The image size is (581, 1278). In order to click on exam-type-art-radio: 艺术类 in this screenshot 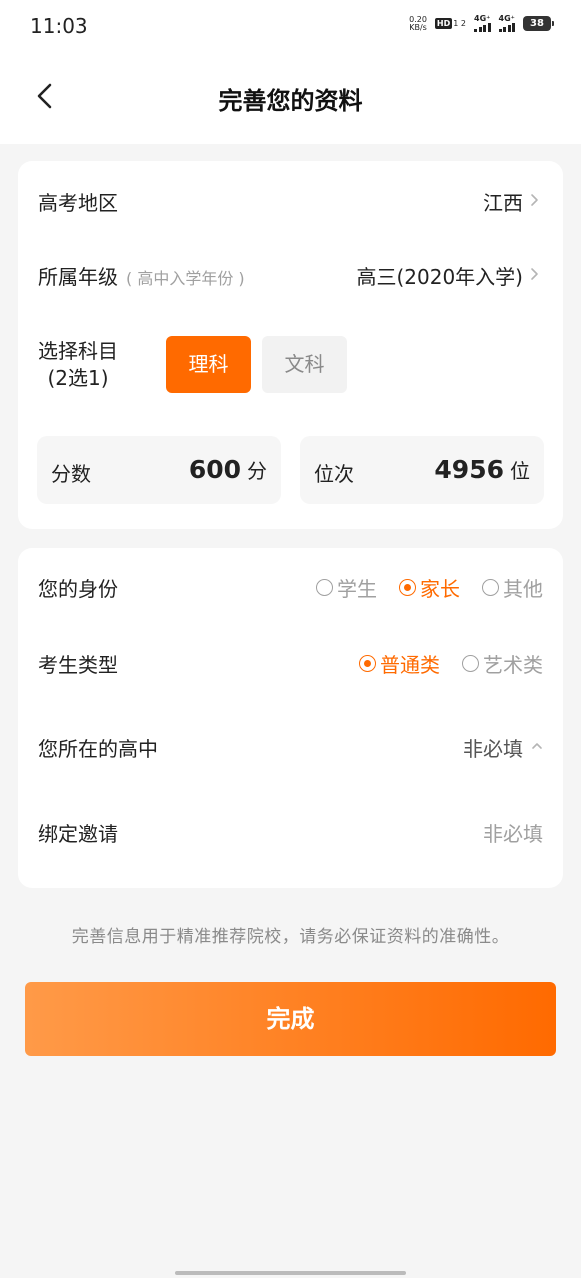, I will do `click(502, 663)`.